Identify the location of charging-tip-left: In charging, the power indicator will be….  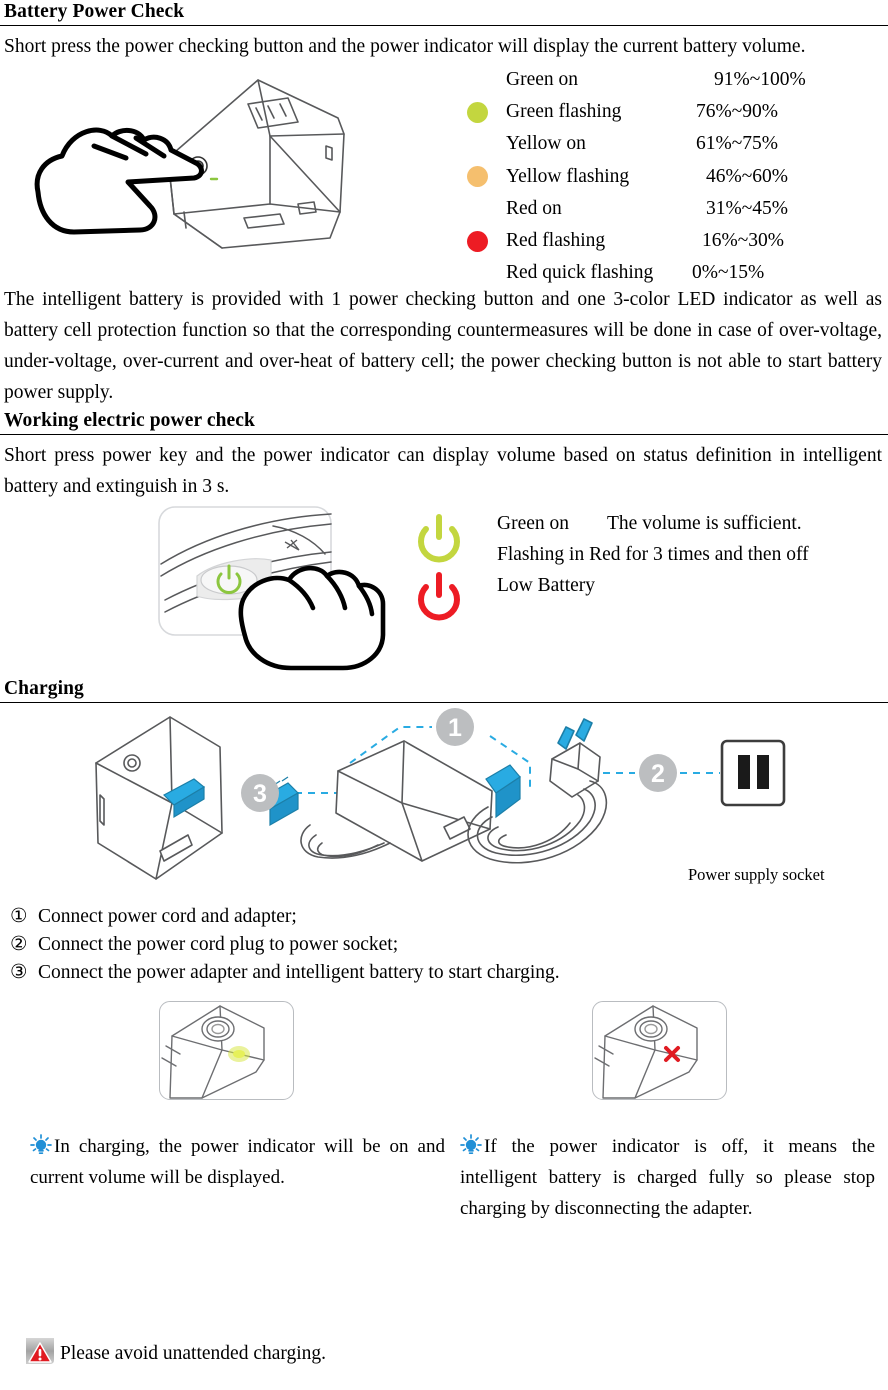
(237, 1162).